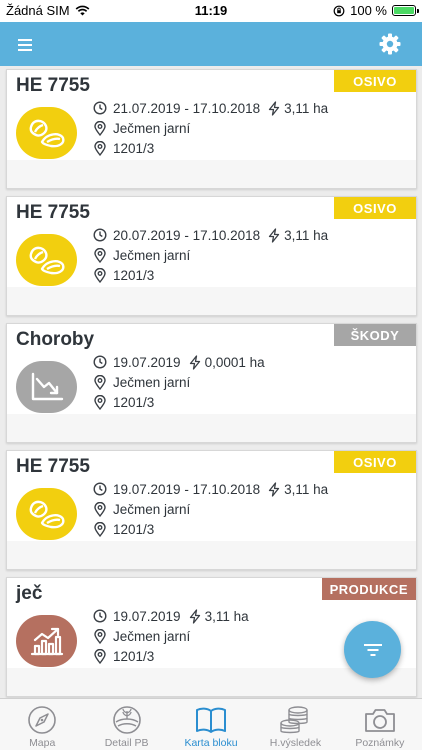 This screenshot has width=422, height=750. What do you see at coordinates (368, 589) in the screenshot?
I see `category-badge: PRODUKCE` at bounding box center [368, 589].